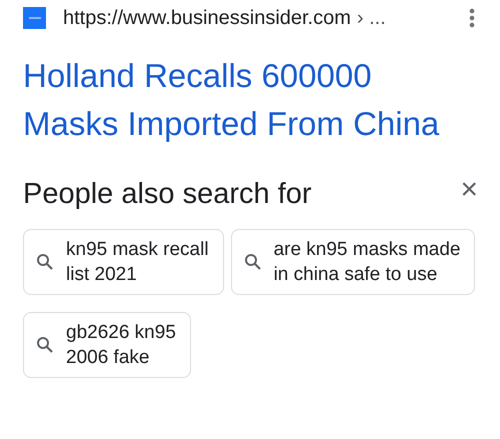 Image resolution: width=500 pixels, height=439 pixels. What do you see at coordinates (472, 18) in the screenshot?
I see `more-options-icon` at bounding box center [472, 18].